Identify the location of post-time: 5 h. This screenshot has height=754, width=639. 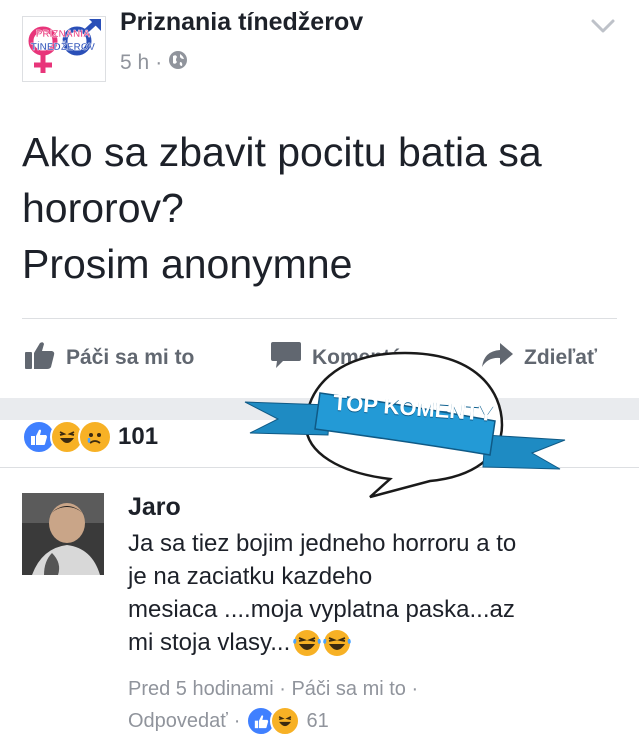
(134, 63).